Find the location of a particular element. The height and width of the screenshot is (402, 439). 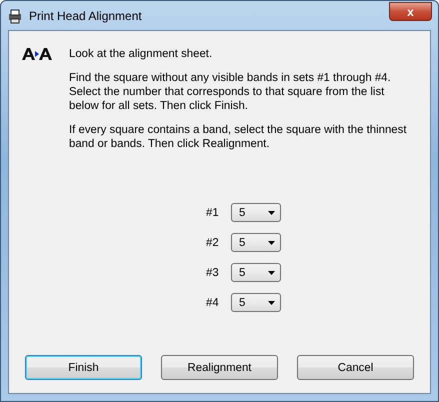

alignment-icon is located at coordinates (37, 54).